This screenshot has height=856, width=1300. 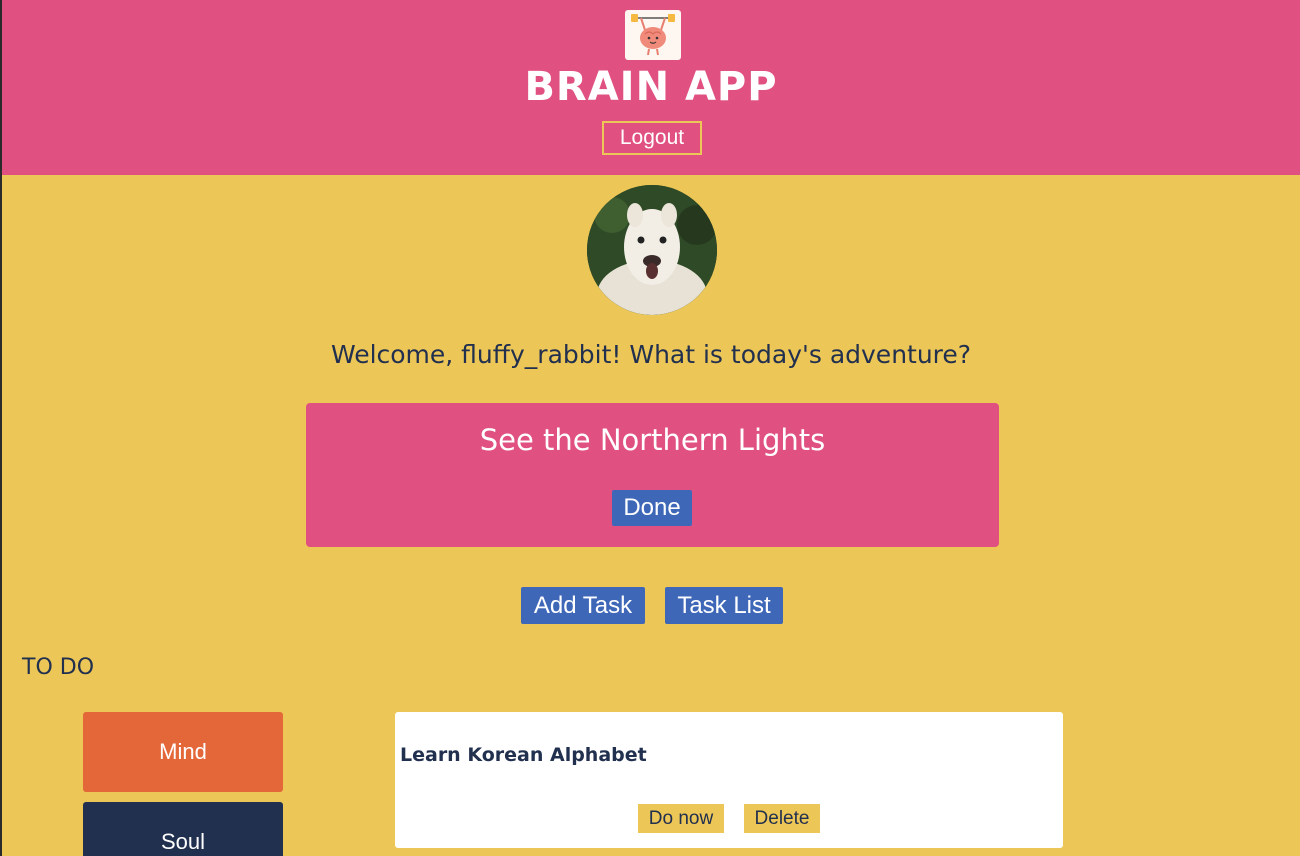 What do you see at coordinates (523, 755) in the screenshot?
I see `task-name: Learn Korean Alphabet` at bounding box center [523, 755].